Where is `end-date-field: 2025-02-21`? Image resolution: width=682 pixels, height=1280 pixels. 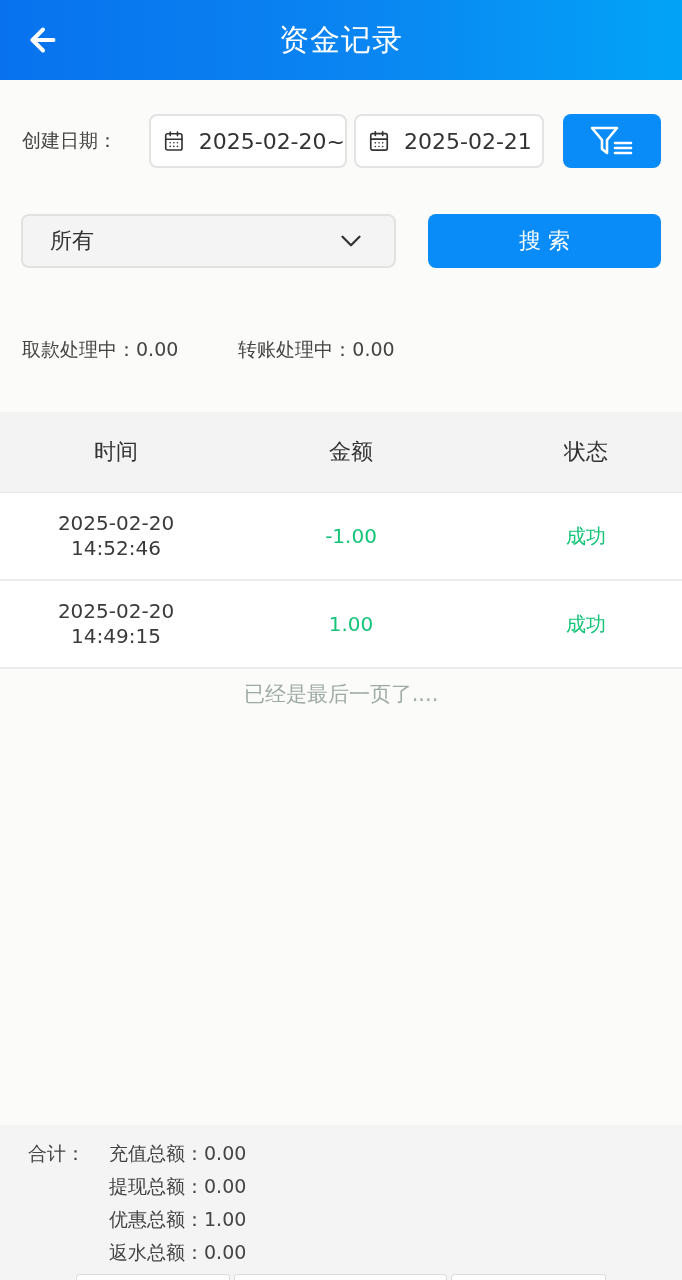
end-date-field: 2025-02-21 is located at coordinates (449, 141).